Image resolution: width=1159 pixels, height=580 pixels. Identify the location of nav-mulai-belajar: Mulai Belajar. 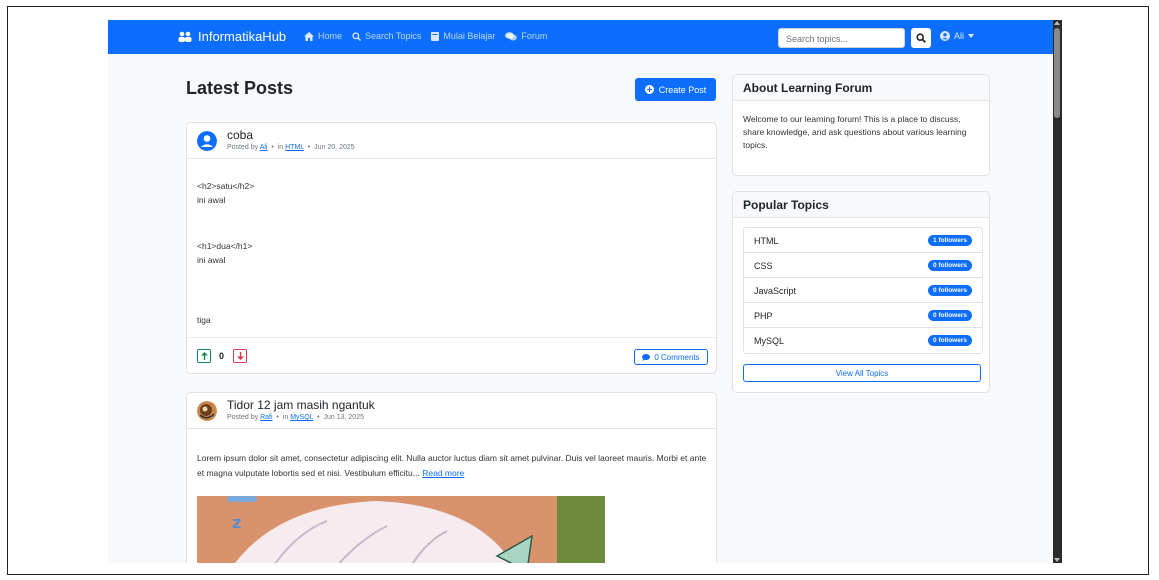
(463, 36).